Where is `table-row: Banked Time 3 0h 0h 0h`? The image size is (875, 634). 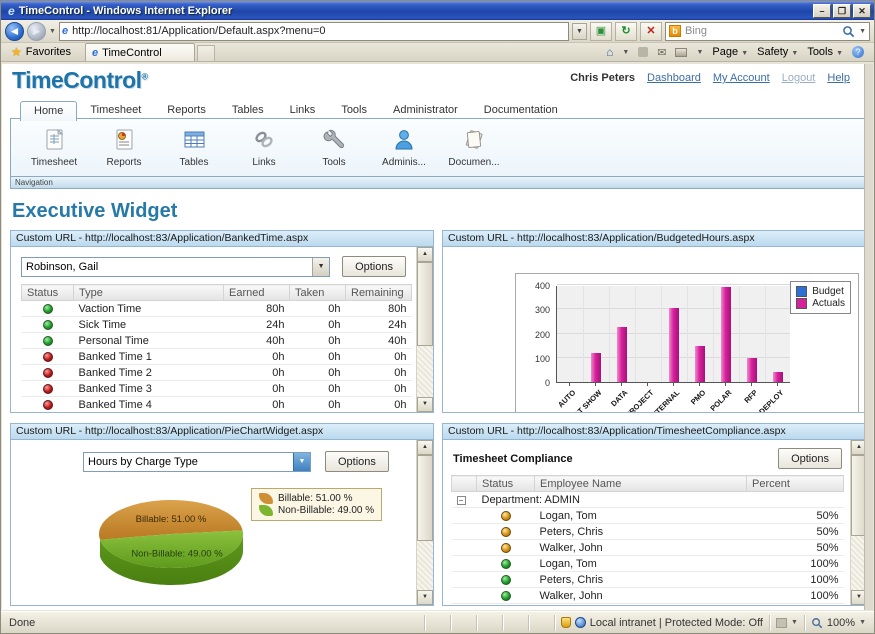 table-row: Banked Time 3 0h 0h 0h is located at coordinates (216, 388).